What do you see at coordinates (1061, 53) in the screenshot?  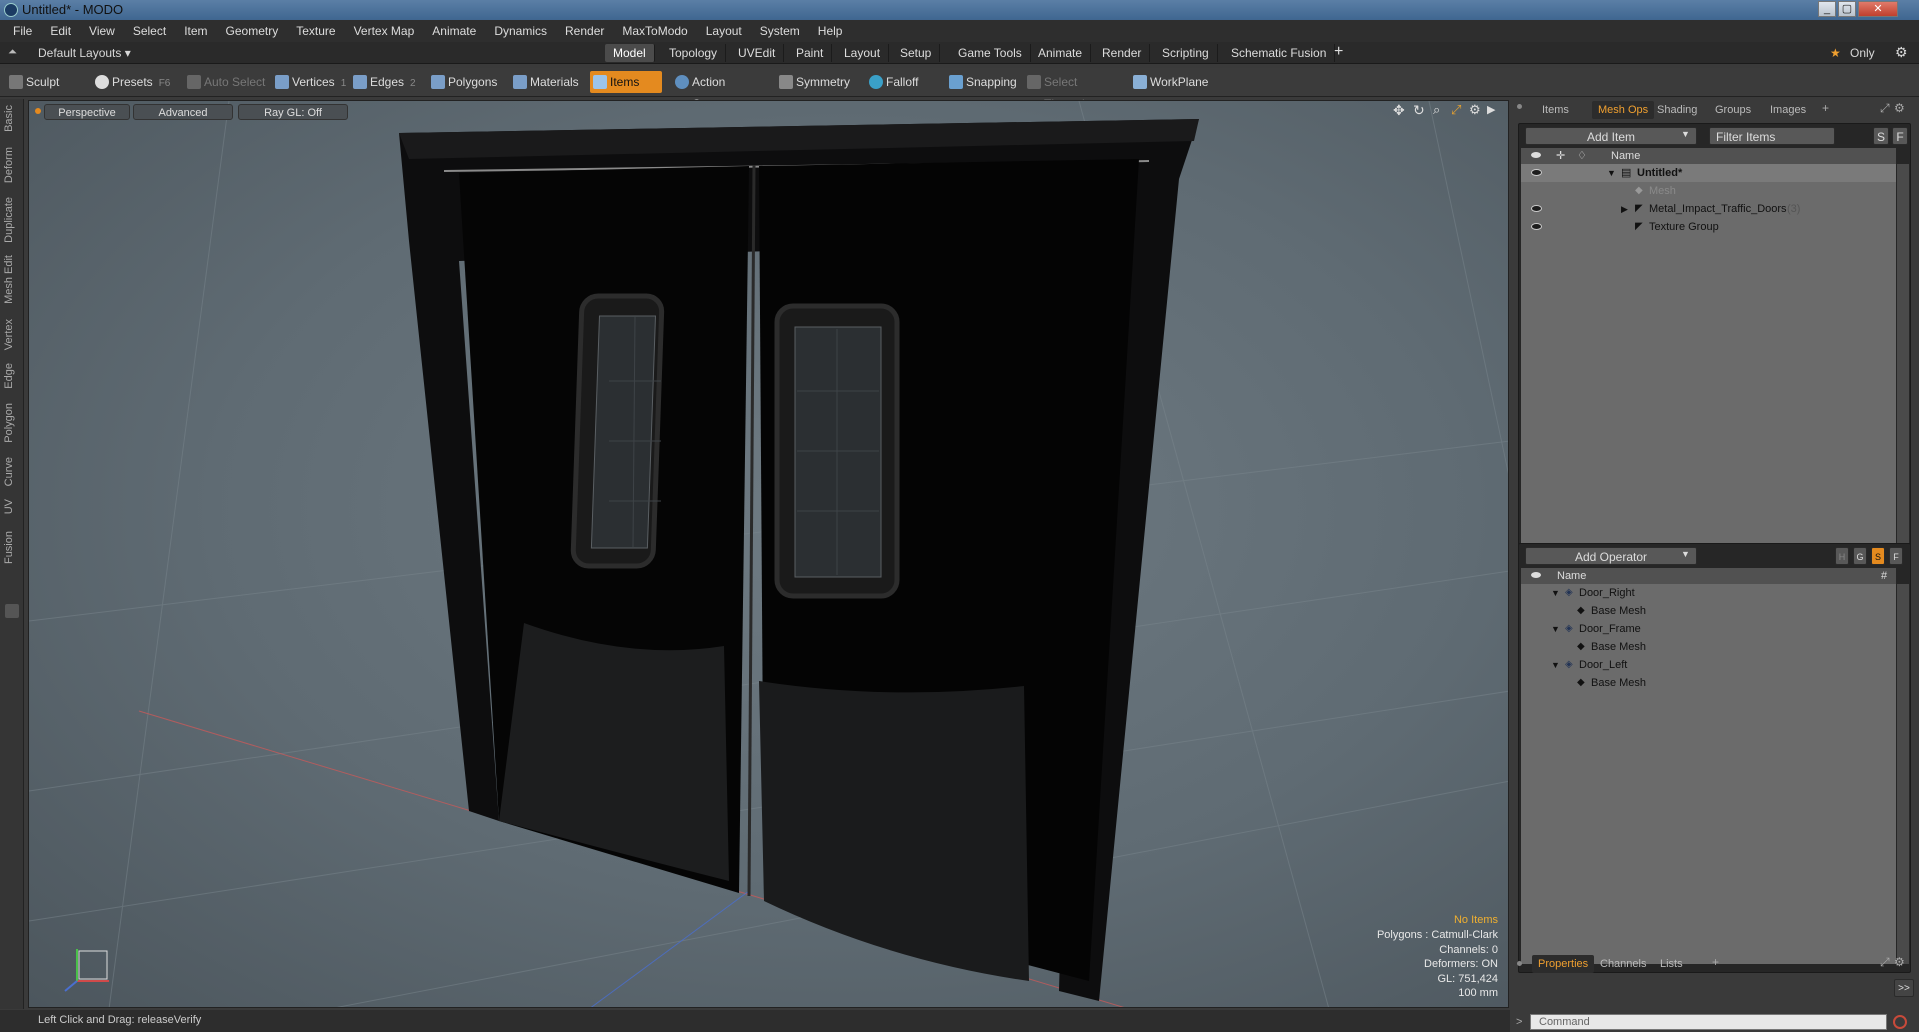 I see `tab-animate: Animate` at bounding box center [1061, 53].